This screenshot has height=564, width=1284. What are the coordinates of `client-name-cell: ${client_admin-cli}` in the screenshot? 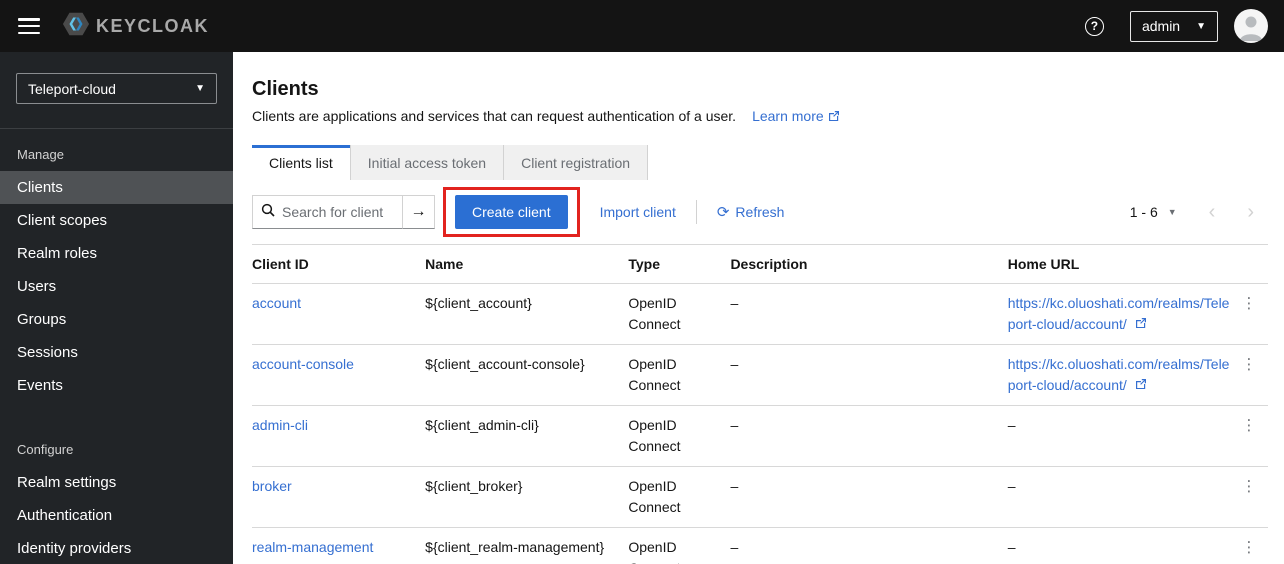 It's located at (527, 436).